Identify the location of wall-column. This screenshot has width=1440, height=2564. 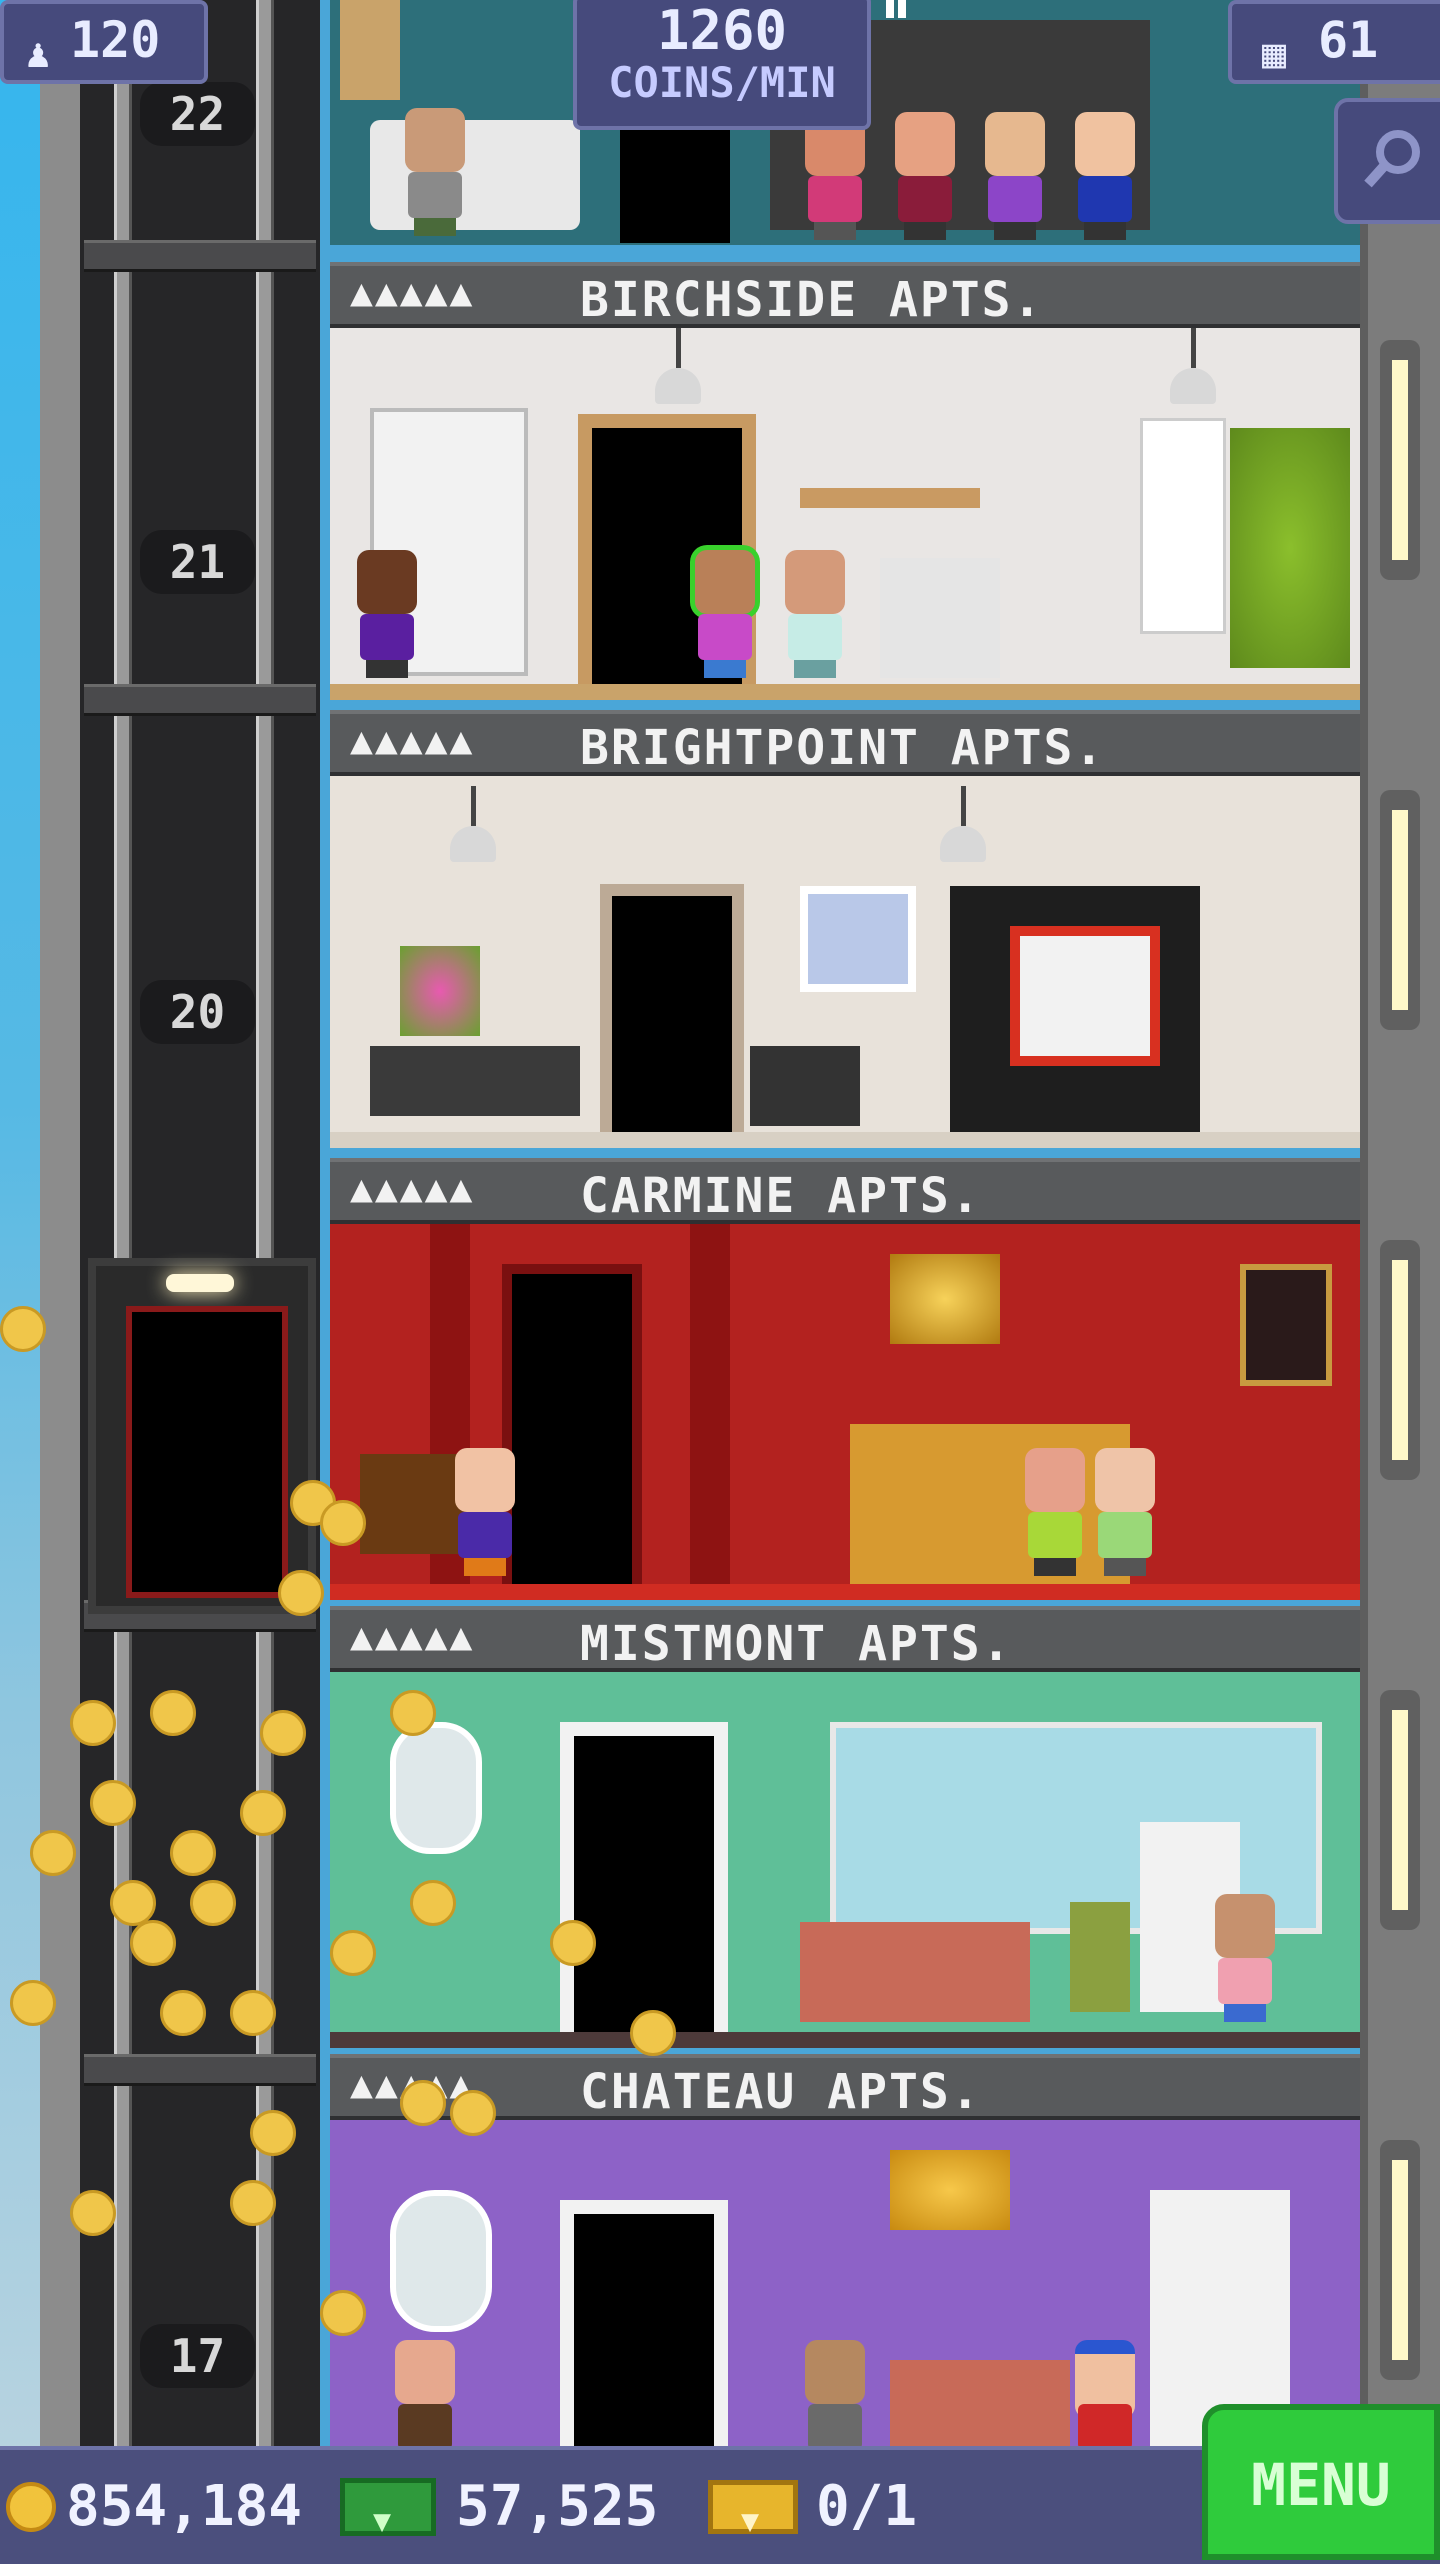
(710, 1404).